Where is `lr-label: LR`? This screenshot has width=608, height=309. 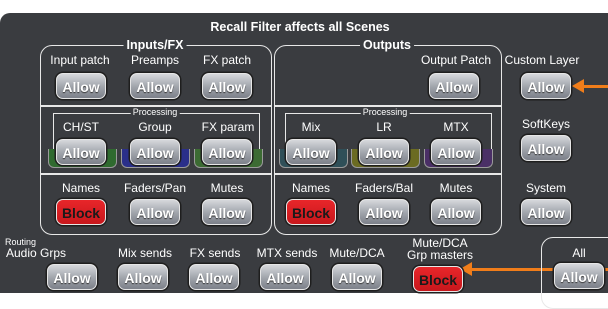
lr-label: LR is located at coordinates (384, 127).